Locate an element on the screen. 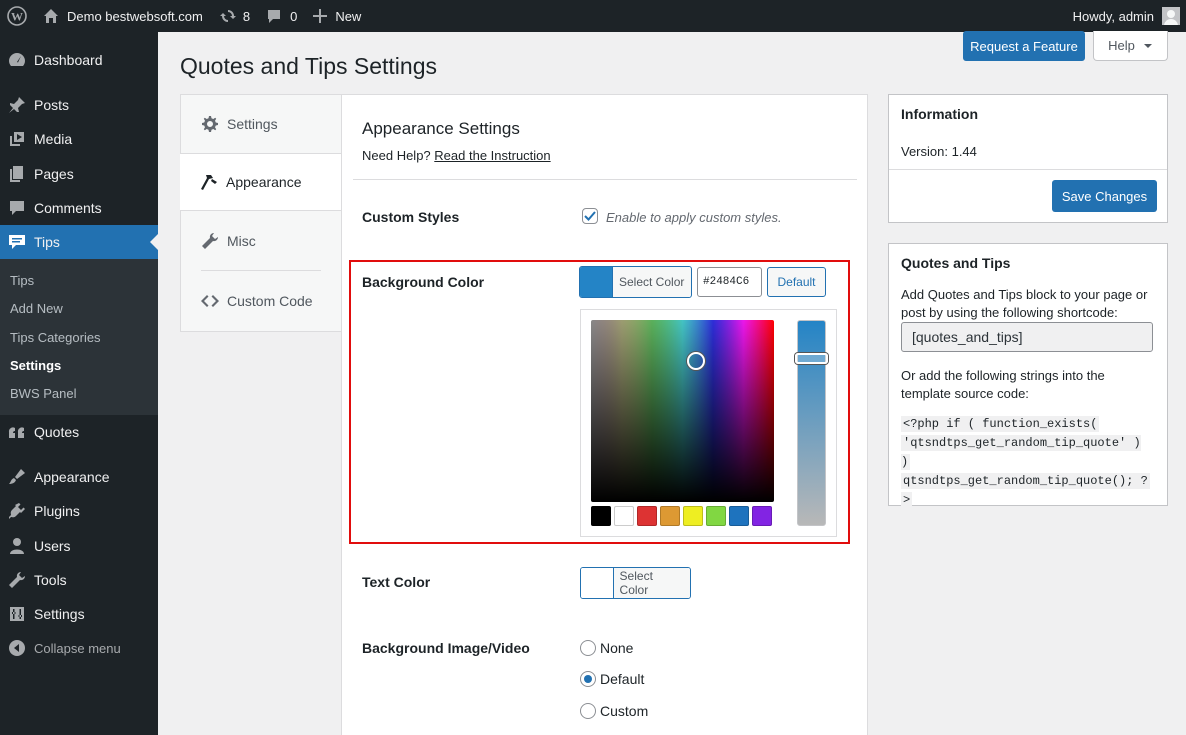  submenu-item-tips-categories: Tips Categories is located at coordinates (55, 337).